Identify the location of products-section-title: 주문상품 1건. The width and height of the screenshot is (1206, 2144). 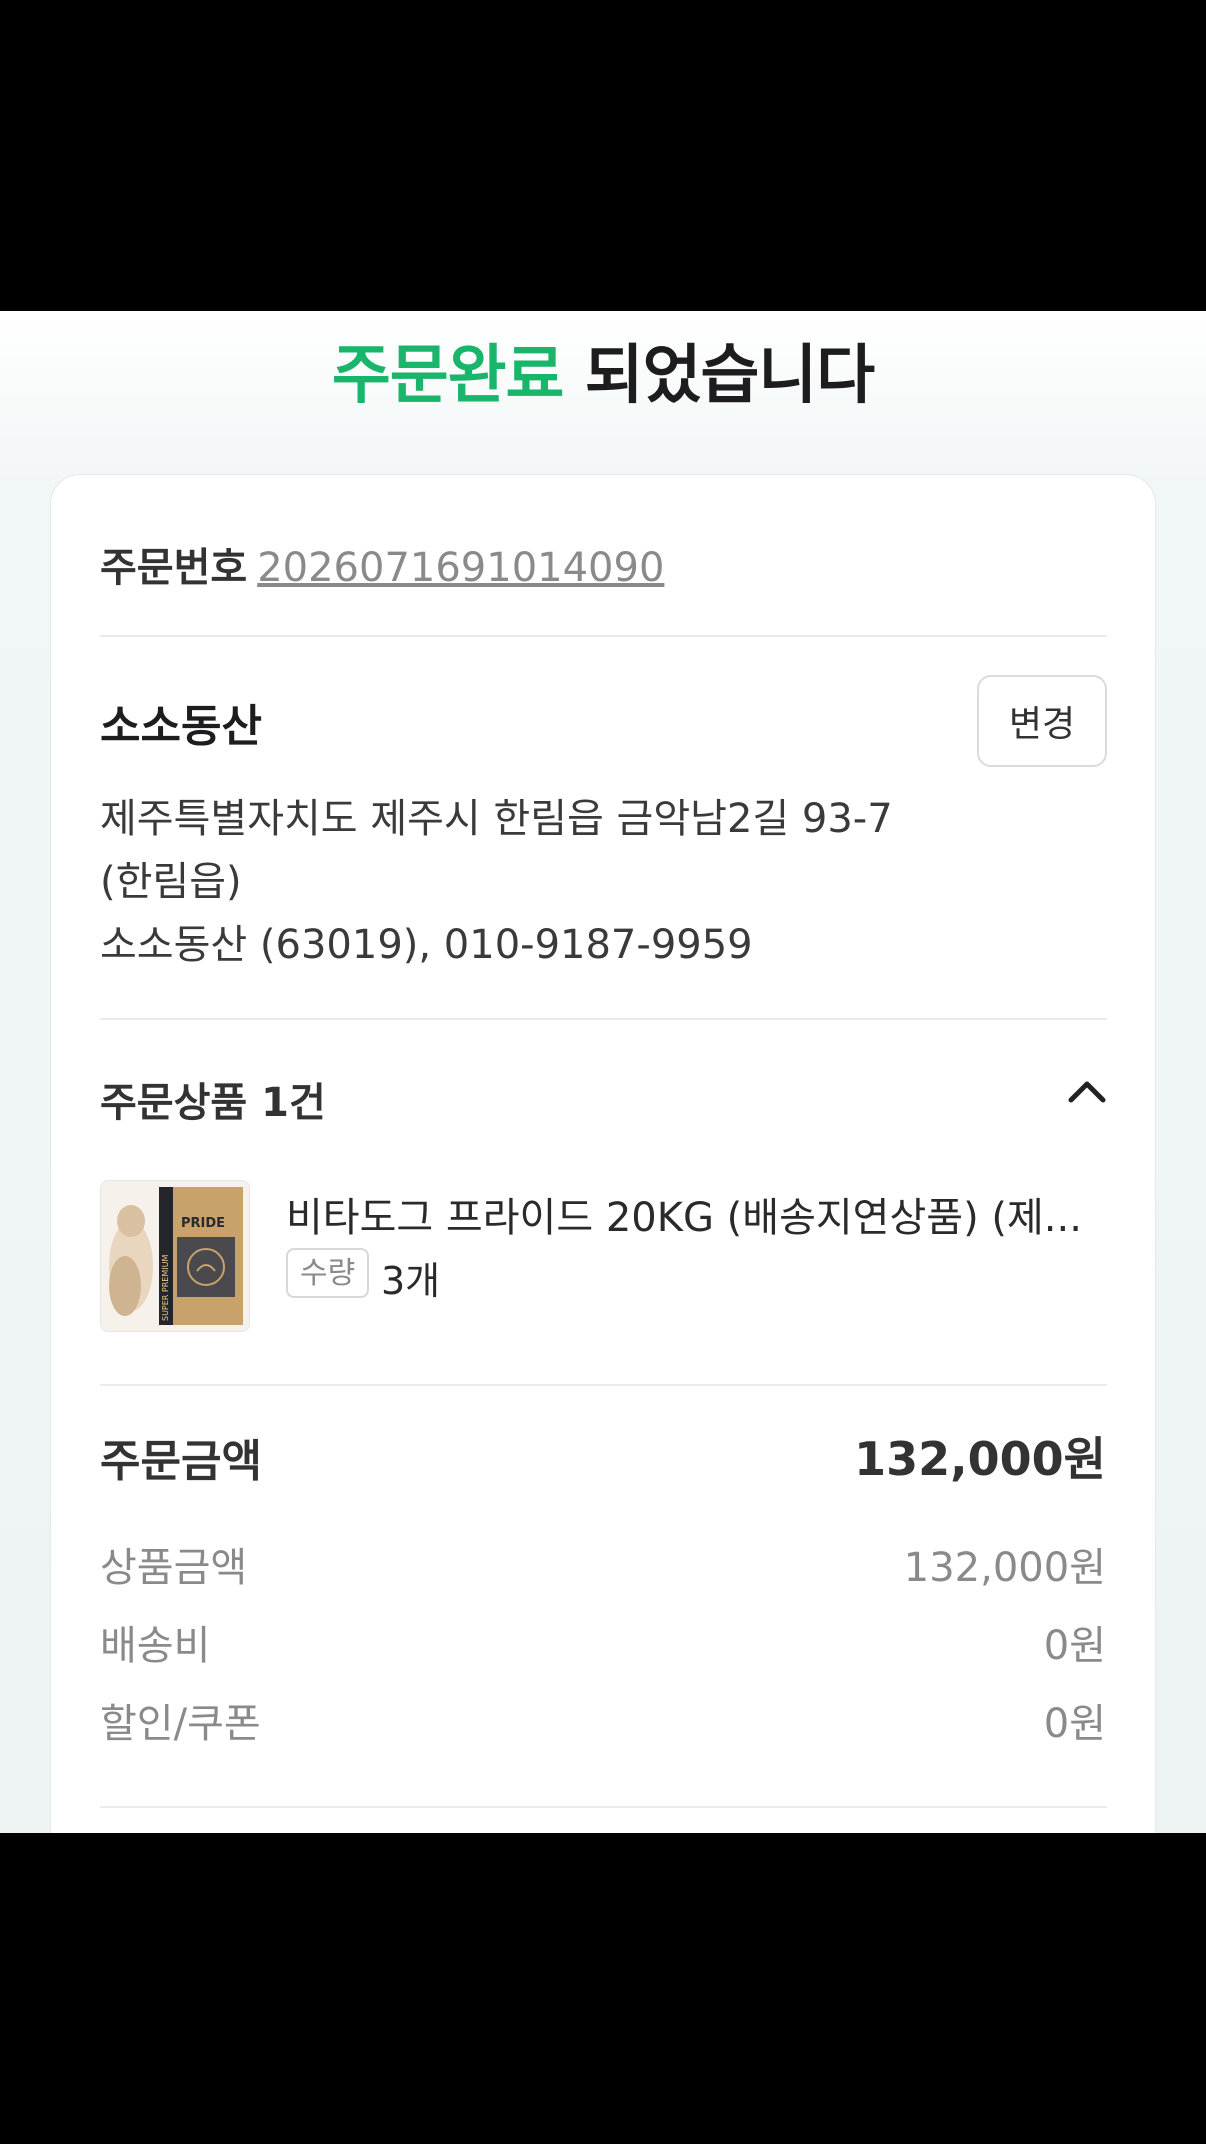
(213, 1103).